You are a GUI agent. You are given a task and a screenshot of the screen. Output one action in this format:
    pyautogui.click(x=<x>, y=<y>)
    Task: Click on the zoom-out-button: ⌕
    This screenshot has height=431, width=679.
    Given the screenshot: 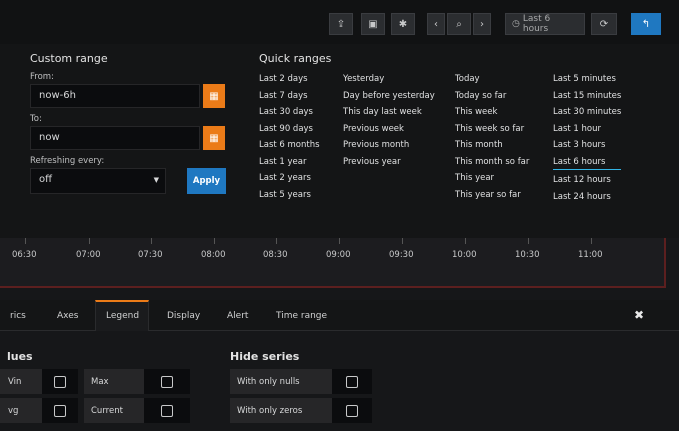 What is the action you would take?
    pyautogui.click(x=459, y=24)
    